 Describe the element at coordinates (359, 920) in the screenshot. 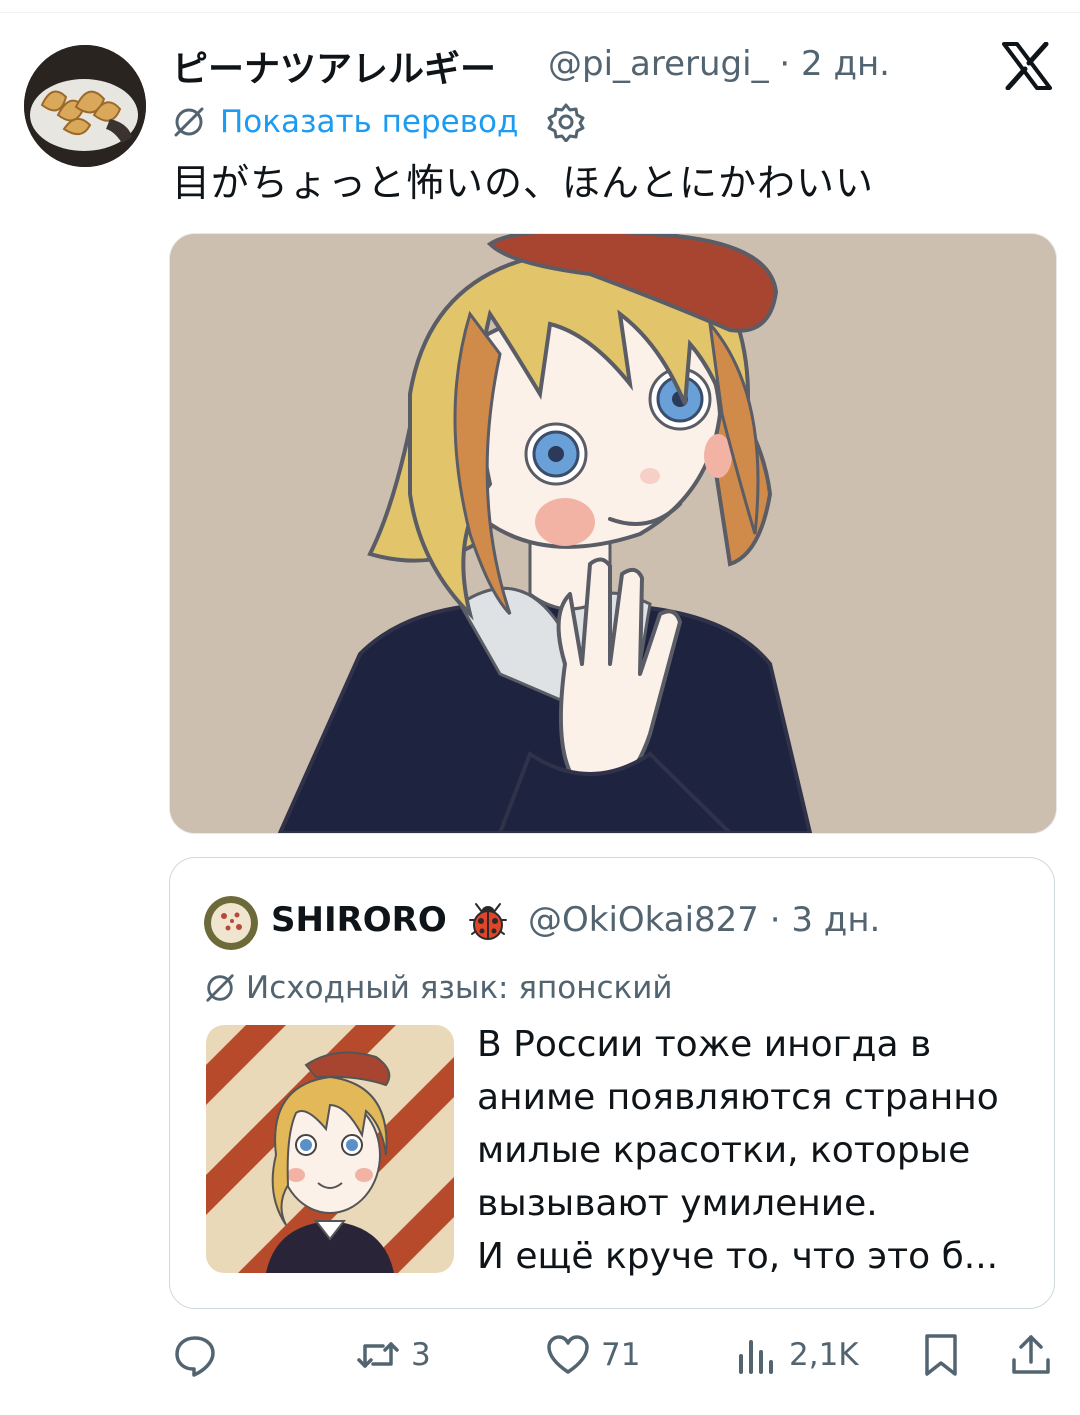

I see `quote-author-name: SHIRORO` at that location.